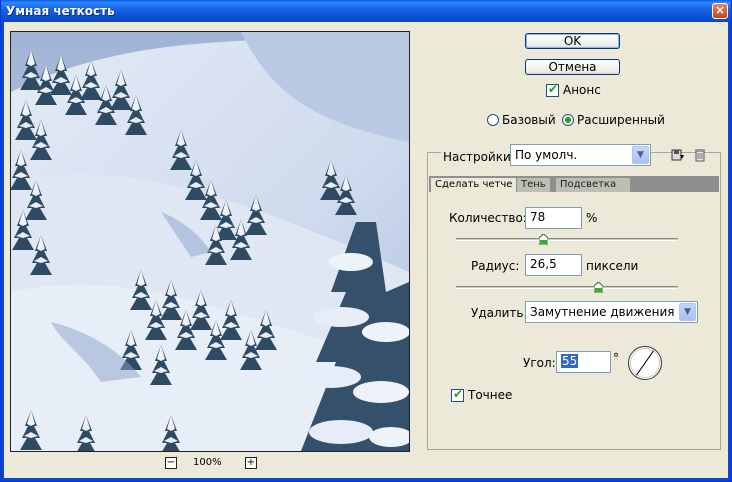 Image resolution: width=732 pixels, height=482 pixels. What do you see at coordinates (207, 462) in the screenshot?
I see `zoom-level: 100%` at bounding box center [207, 462].